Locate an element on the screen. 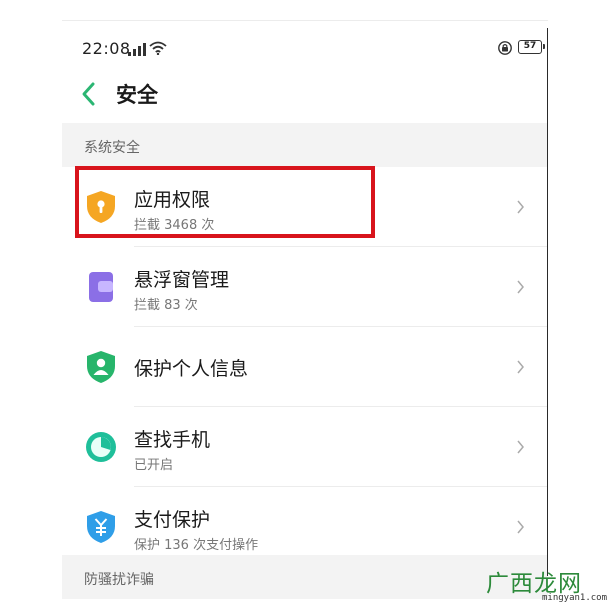 This screenshot has height=607, width=616. item-subtitle: 保护 136 次支付操作 is located at coordinates (196, 545).